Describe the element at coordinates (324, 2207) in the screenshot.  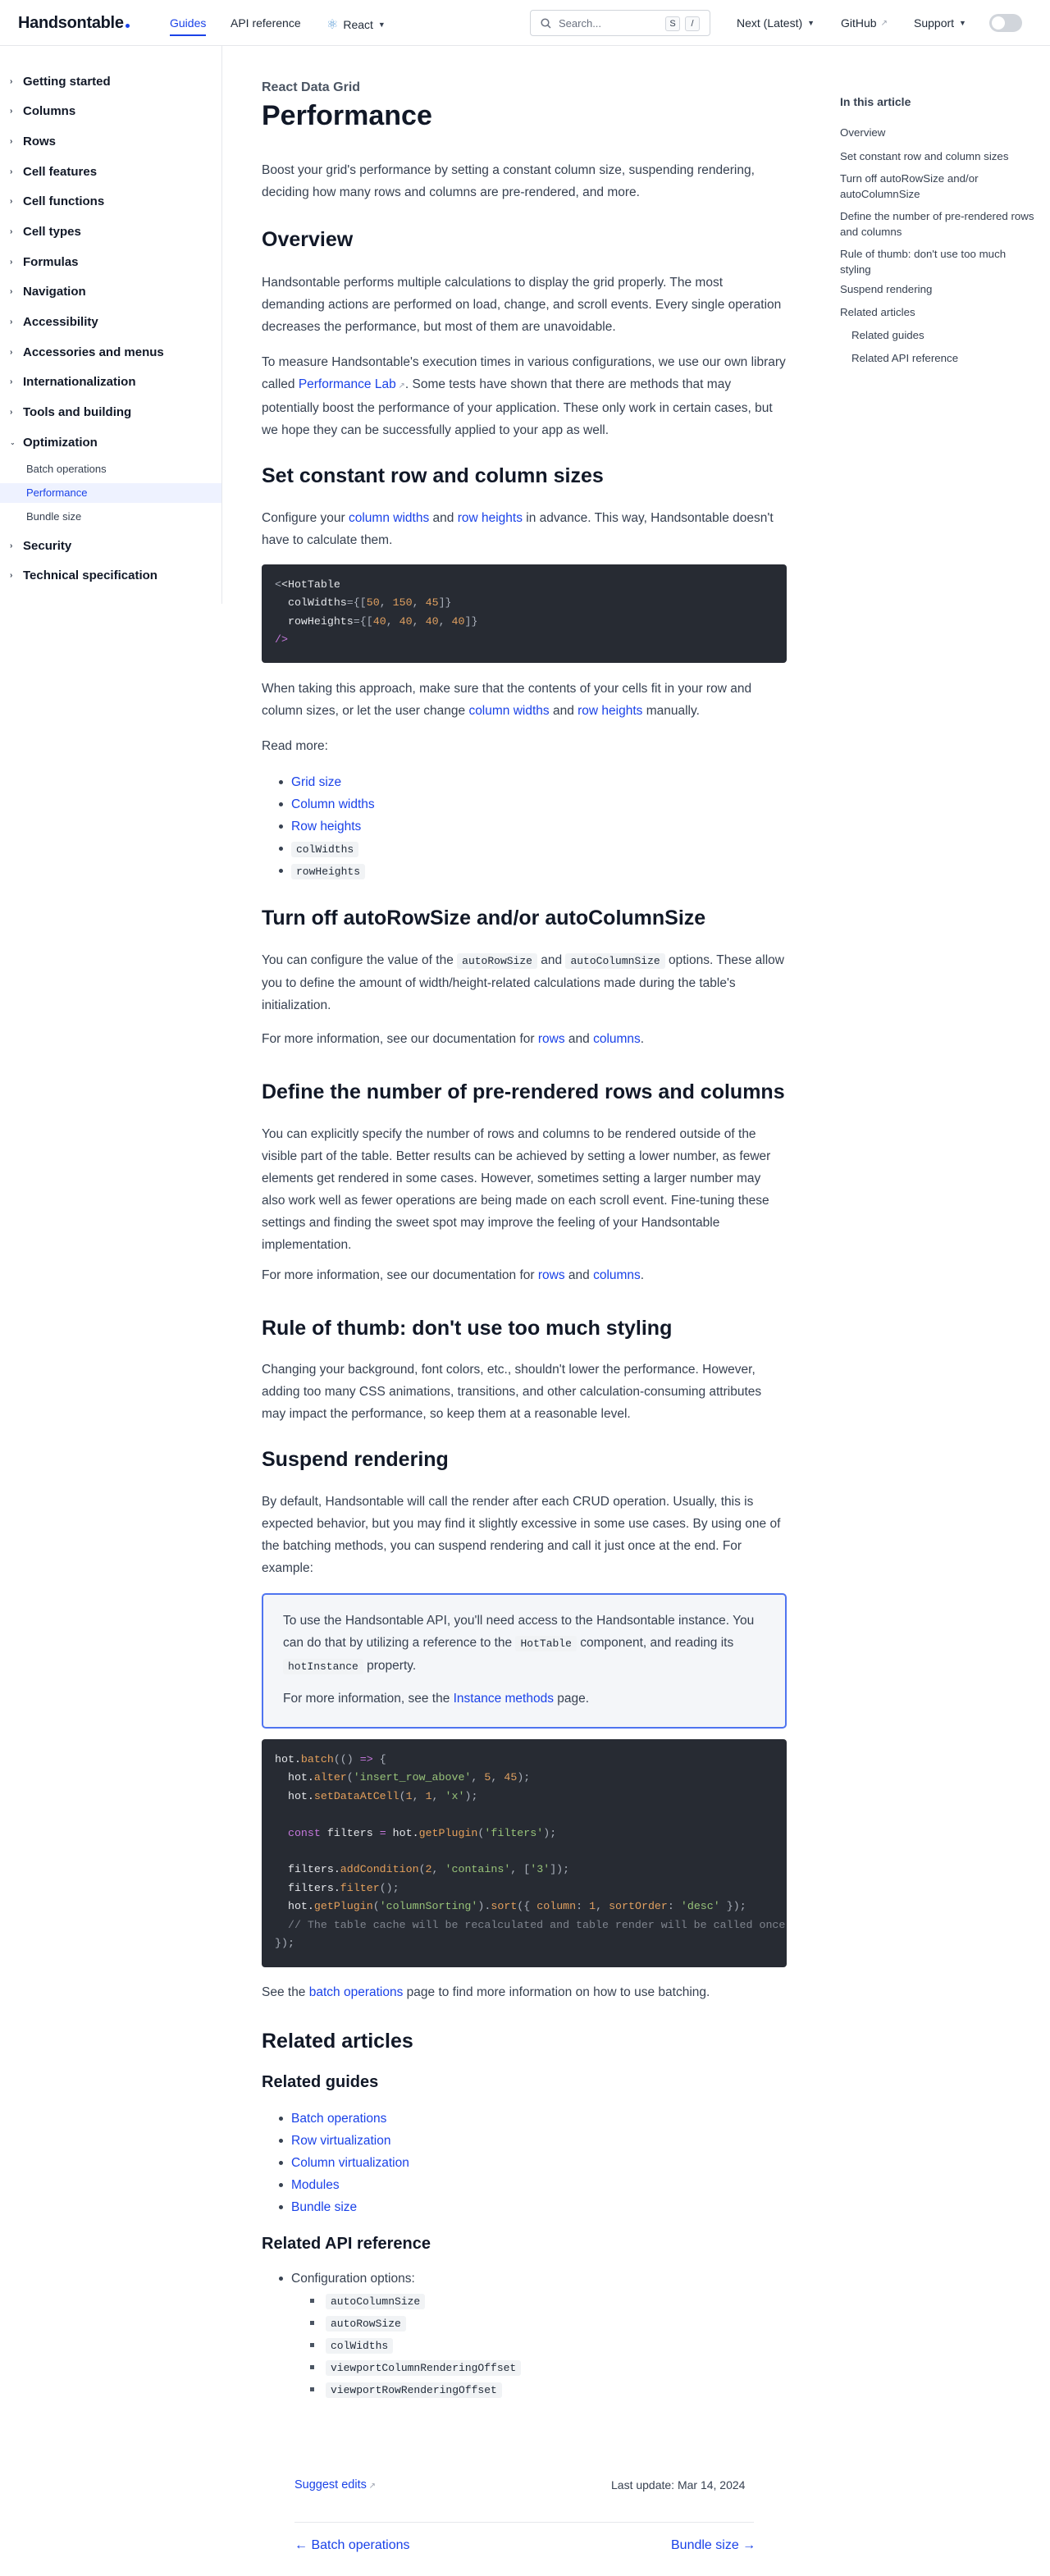
I see `related-bundle-size-link: Bundle size` at that location.